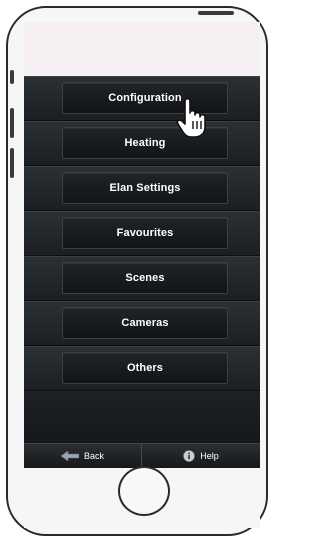 This screenshot has height=543, width=320. I want to click on help-button: Help, so click(201, 456).